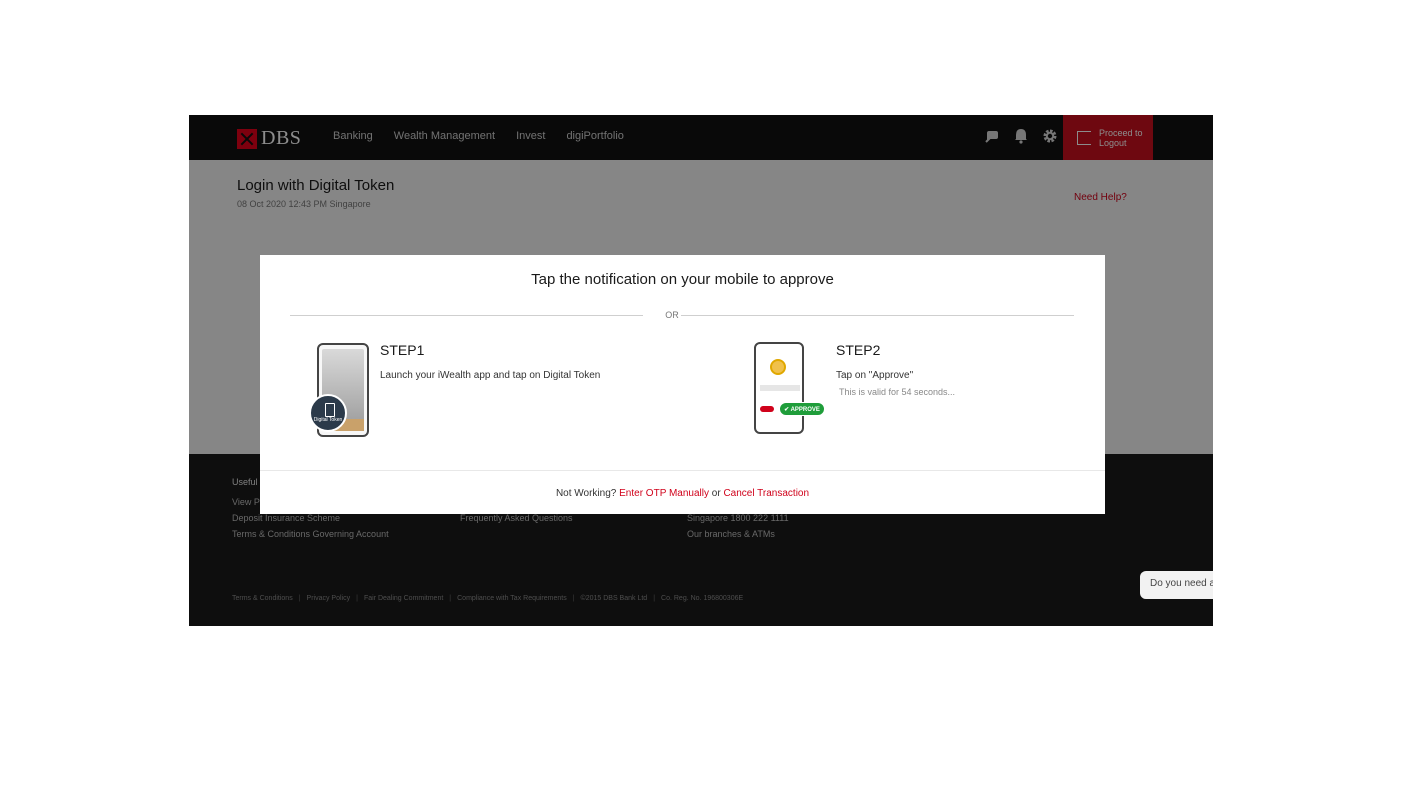 Image resolution: width=1406 pixels, height=810 pixels. I want to click on not-working-label: Not Working?, so click(586, 493).